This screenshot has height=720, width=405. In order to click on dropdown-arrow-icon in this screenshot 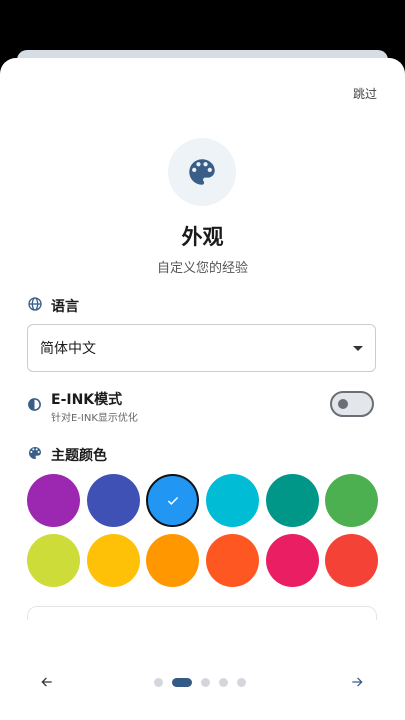, I will do `click(358, 348)`.